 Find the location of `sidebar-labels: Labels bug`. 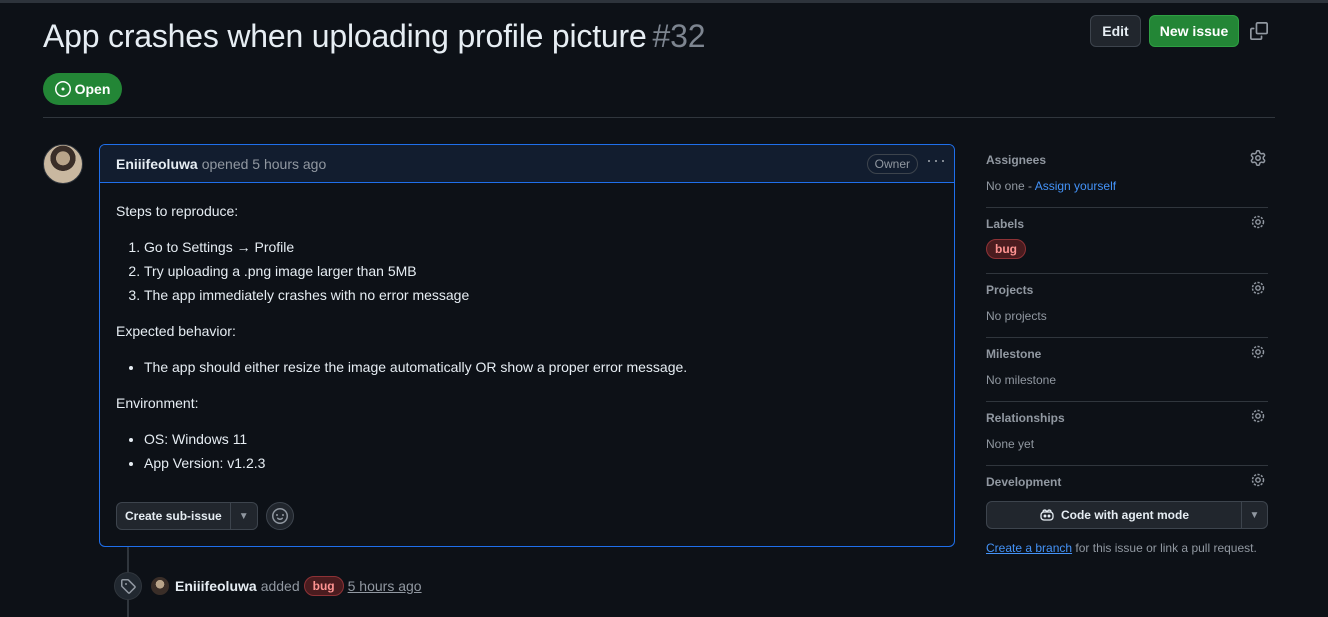

sidebar-labels: Labels bug is located at coordinates (1127, 241).